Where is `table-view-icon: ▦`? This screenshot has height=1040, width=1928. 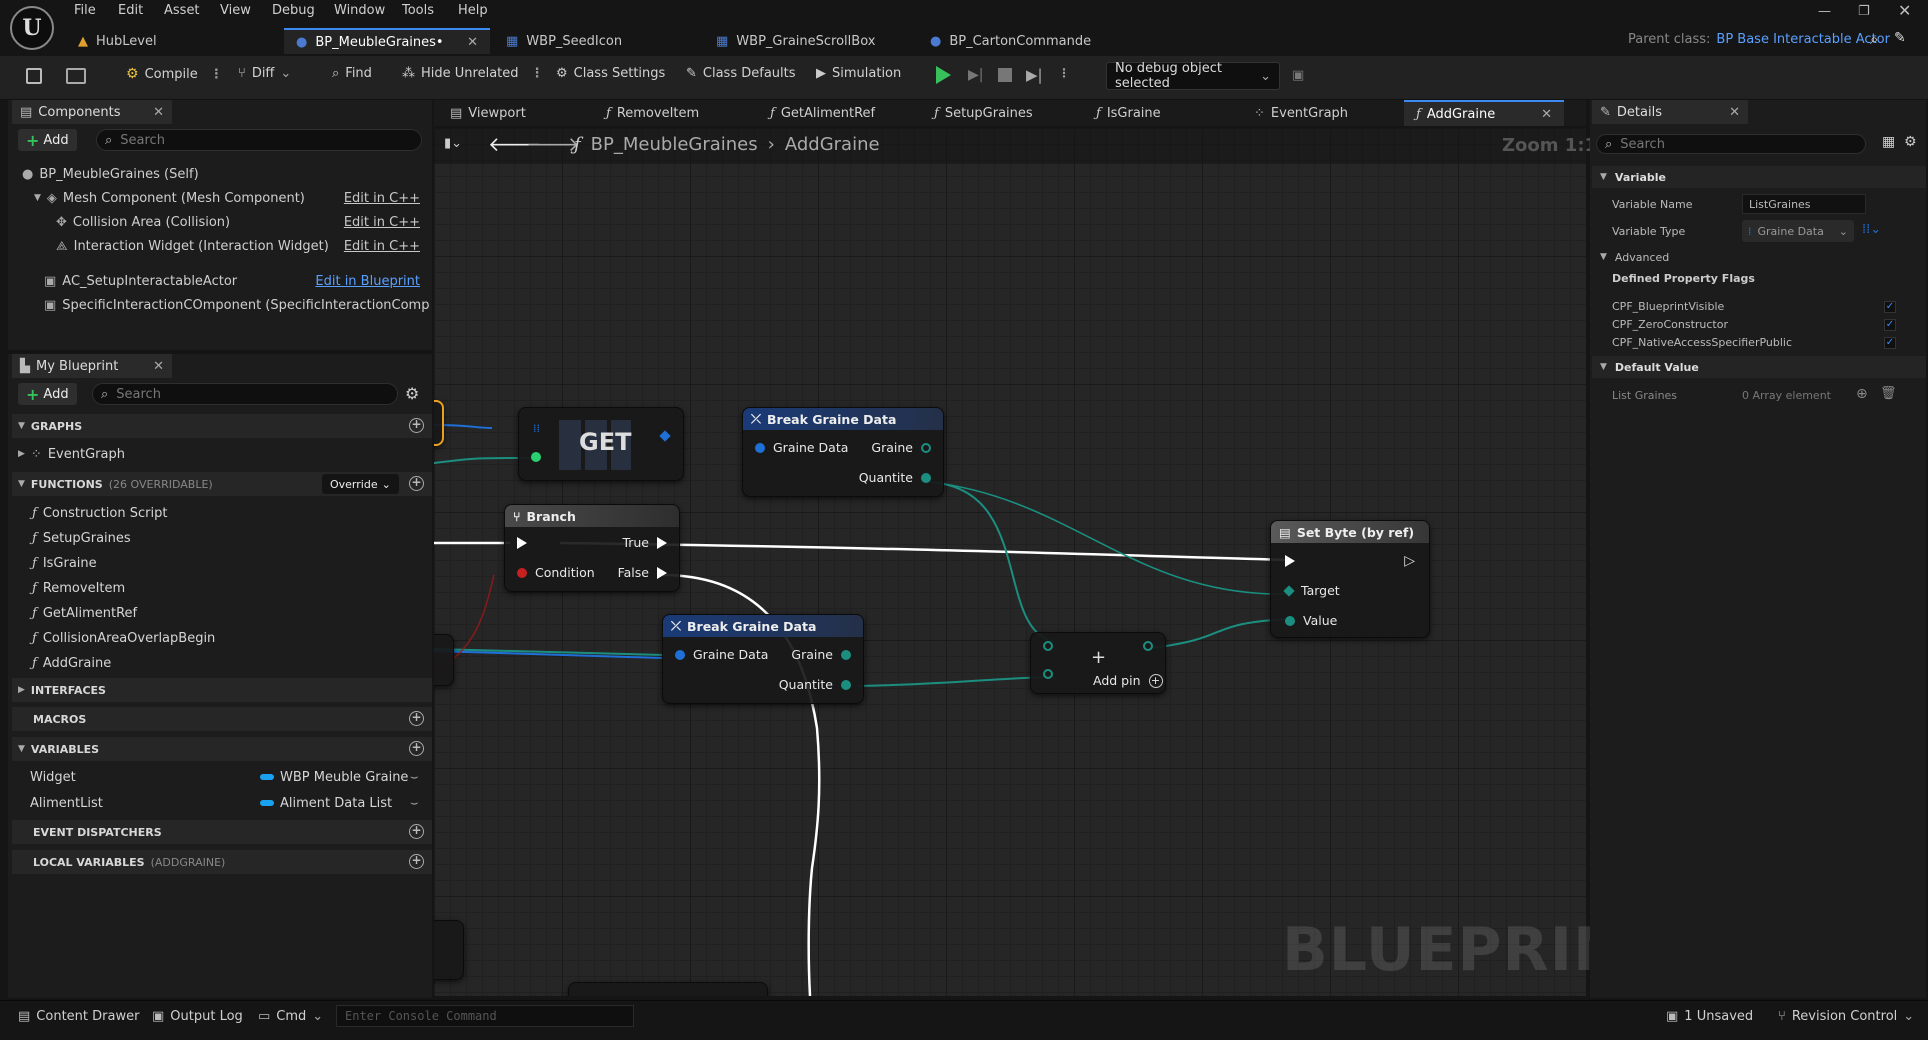 table-view-icon: ▦ is located at coordinates (1888, 142).